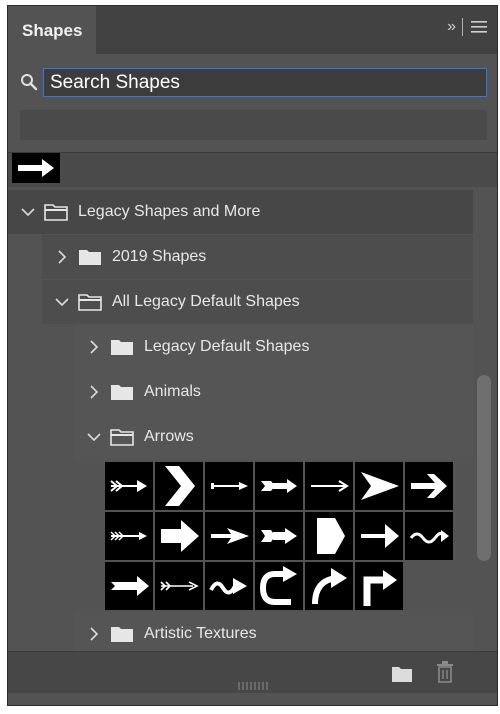 The height and width of the screenshot is (714, 500). I want to click on thin-arrow-icon, so click(229, 486).